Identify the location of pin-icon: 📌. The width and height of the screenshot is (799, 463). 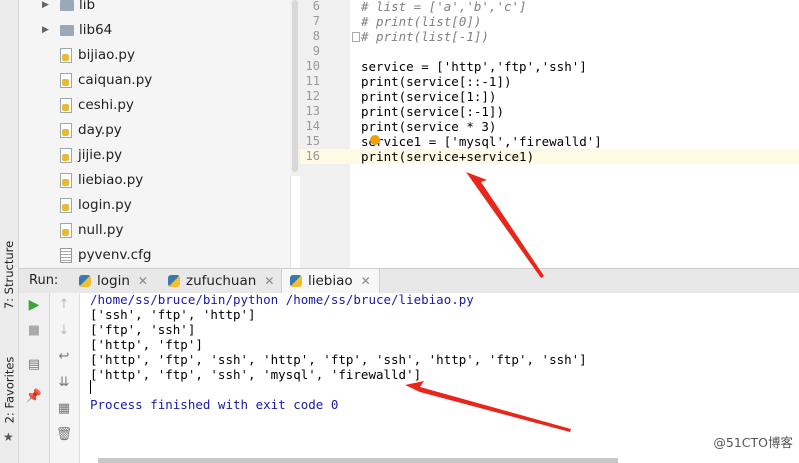
(34, 396).